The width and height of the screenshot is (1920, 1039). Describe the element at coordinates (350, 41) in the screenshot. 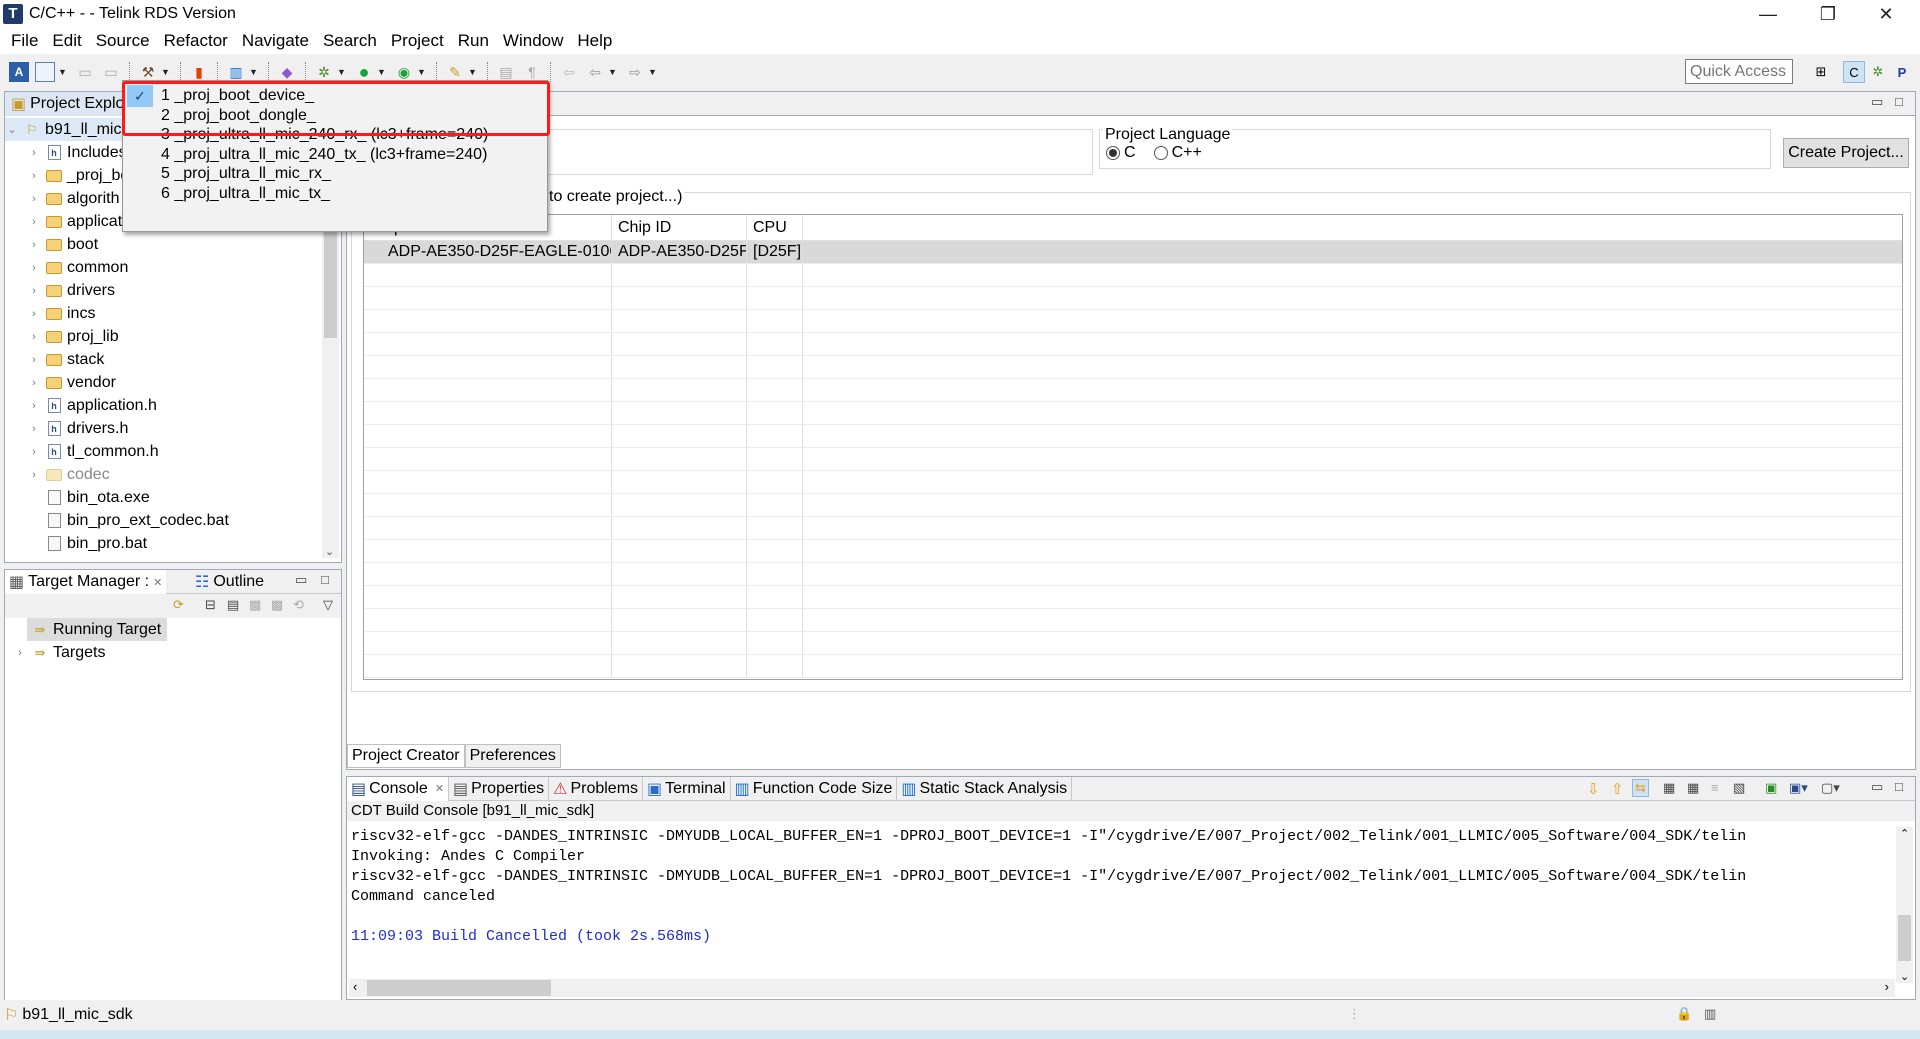

I see `menu-search: Search` at that location.